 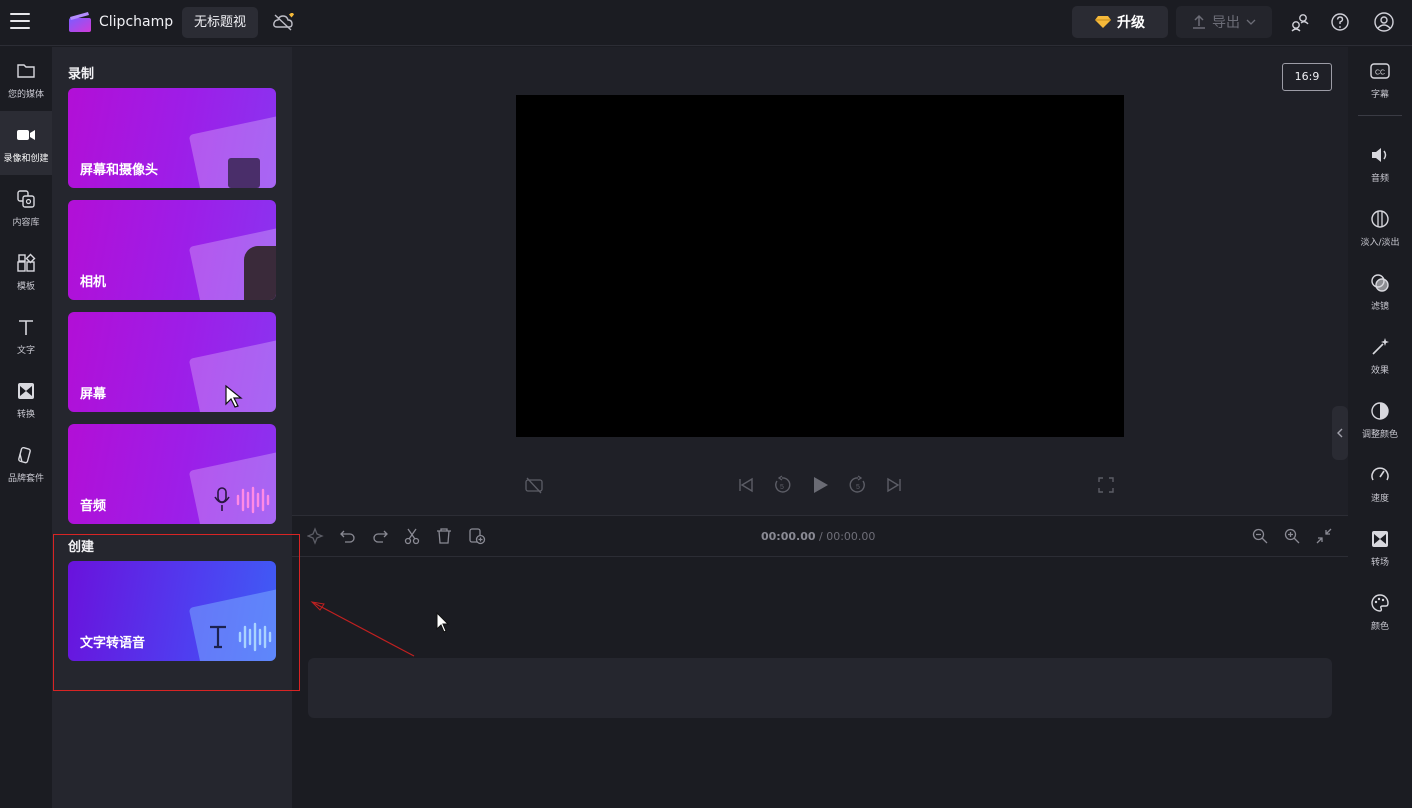 I want to click on nav-text: 文字, so click(x=26, y=335).